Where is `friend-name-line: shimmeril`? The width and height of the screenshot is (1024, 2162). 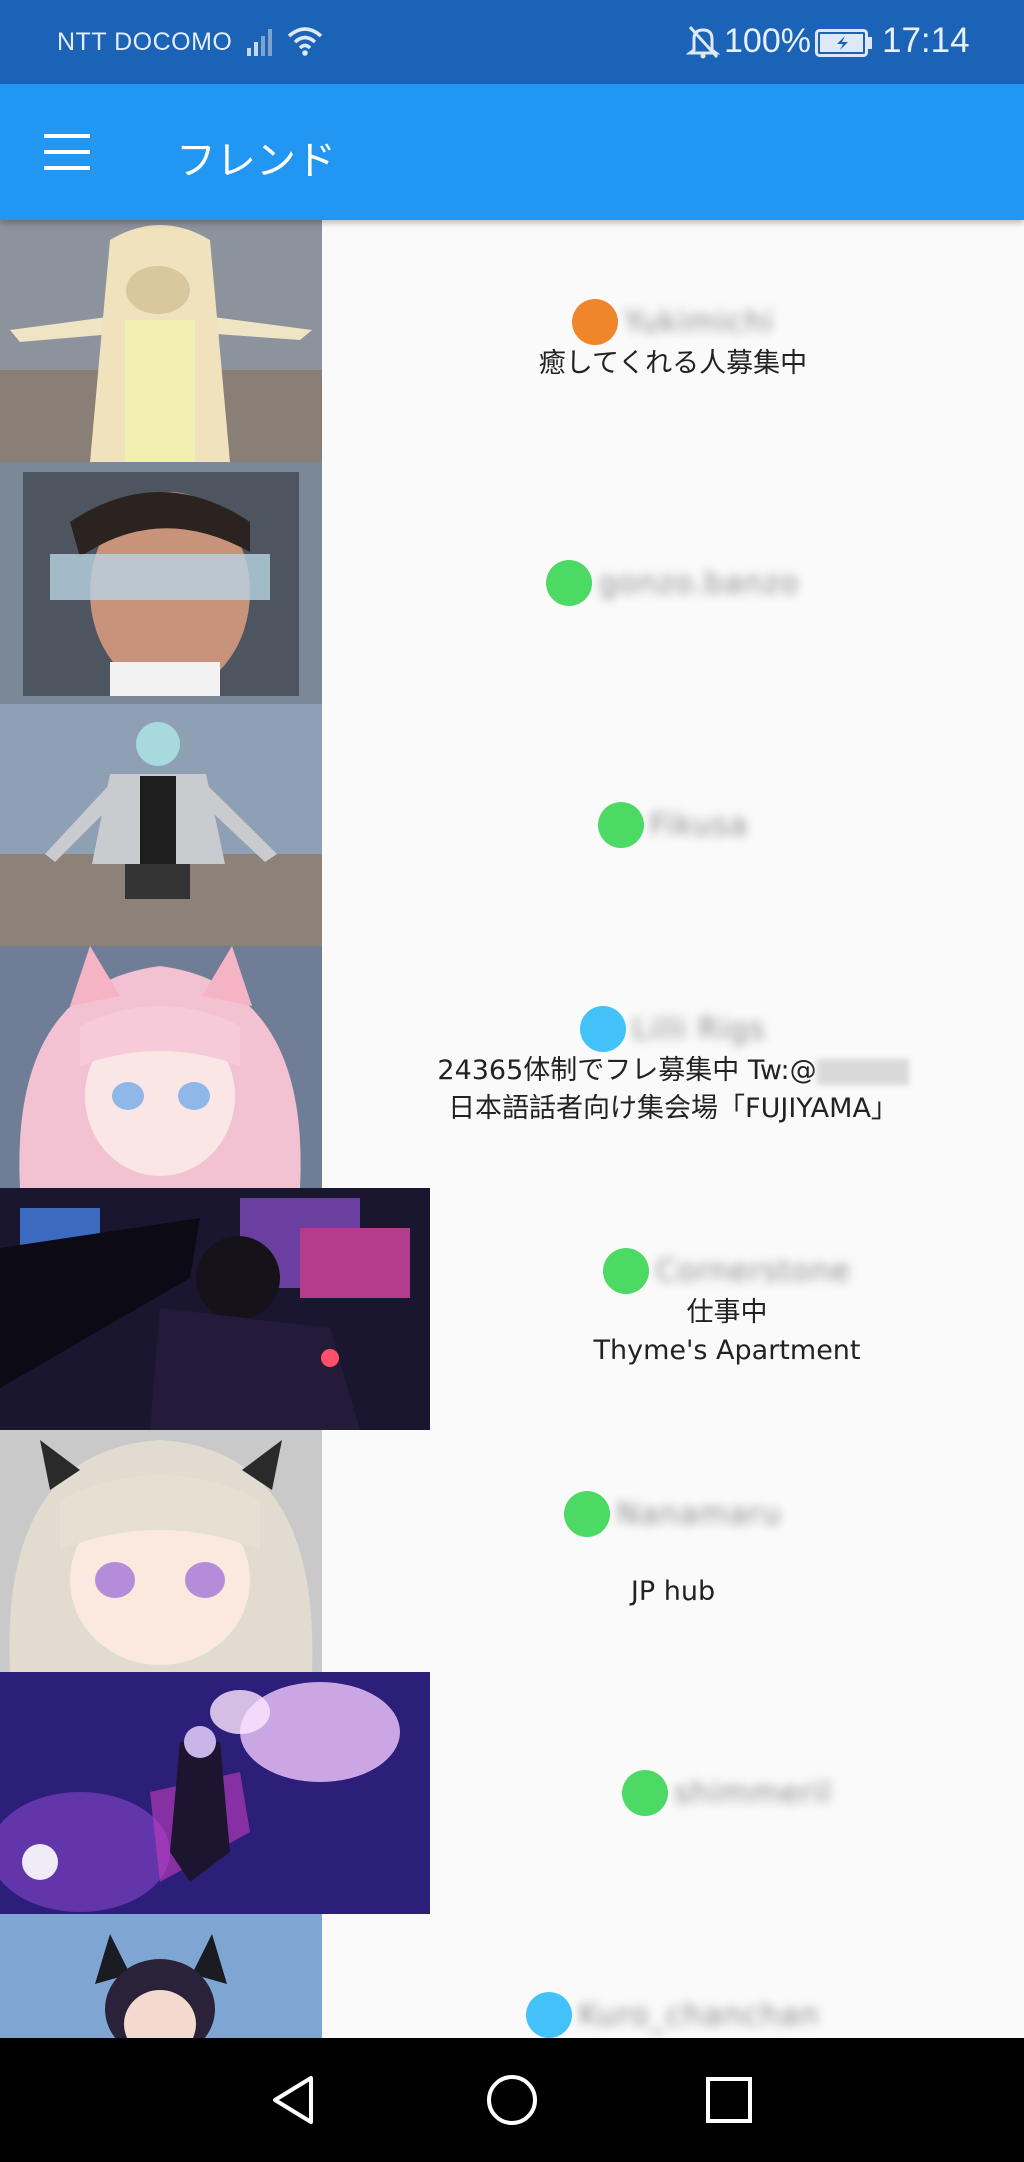 friend-name-line: shimmeril is located at coordinates (727, 1793).